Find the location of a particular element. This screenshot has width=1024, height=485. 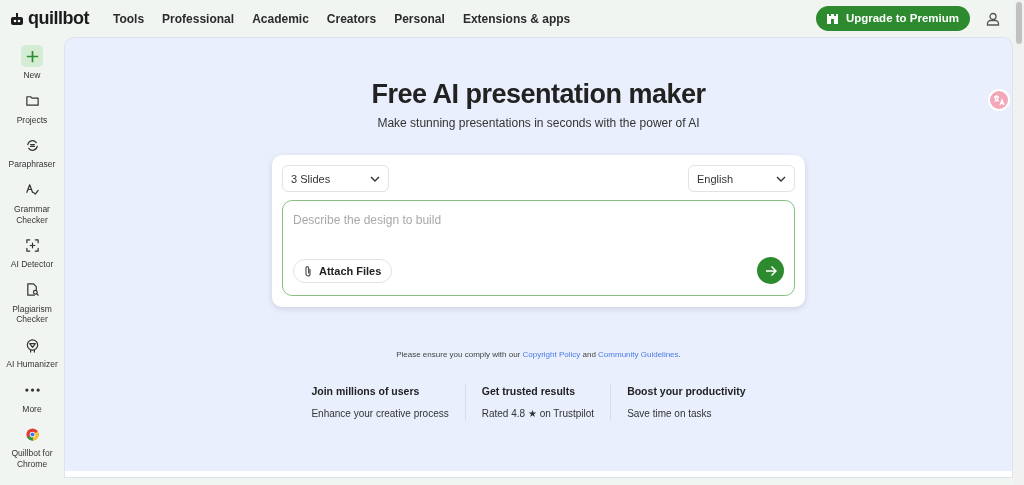

account-icon is located at coordinates (993, 18).